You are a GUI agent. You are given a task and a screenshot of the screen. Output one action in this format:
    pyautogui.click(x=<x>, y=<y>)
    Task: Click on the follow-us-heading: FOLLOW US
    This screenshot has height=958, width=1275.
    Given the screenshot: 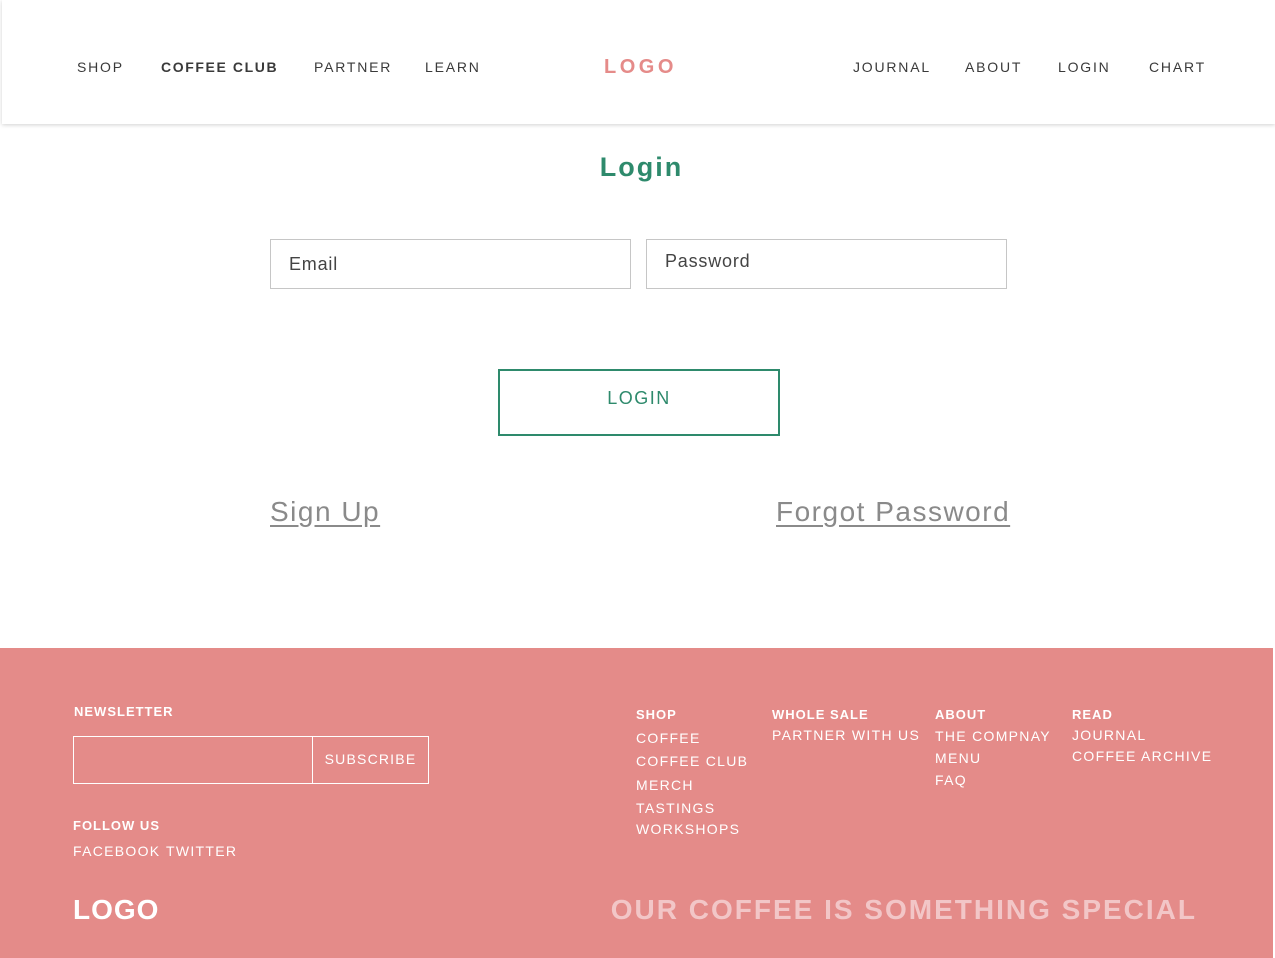 What is the action you would take?
    pyautogui.click(x=116, y=825)
    